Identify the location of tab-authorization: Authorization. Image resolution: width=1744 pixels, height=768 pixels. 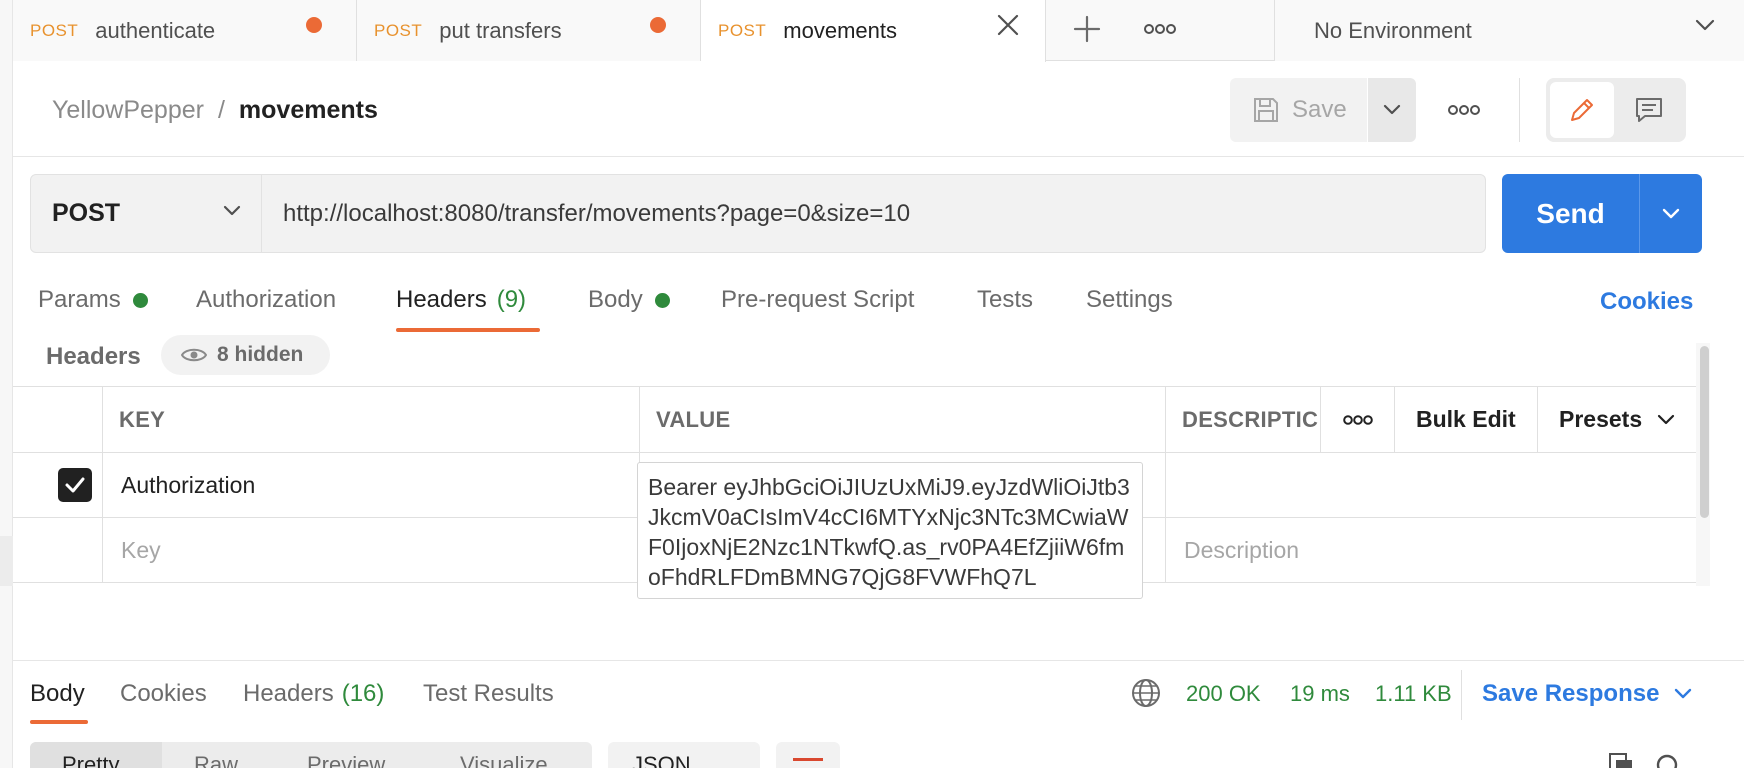
(266, 300).